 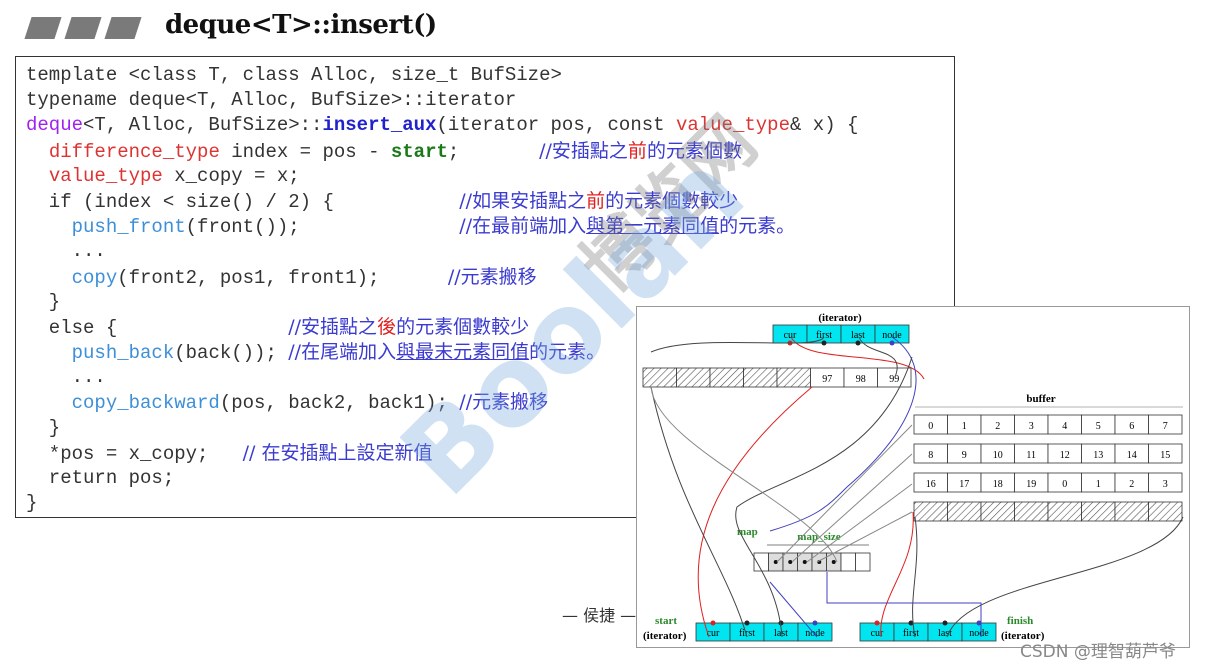 I want to click on finish-label: finish, so click(x=1020, y=621).